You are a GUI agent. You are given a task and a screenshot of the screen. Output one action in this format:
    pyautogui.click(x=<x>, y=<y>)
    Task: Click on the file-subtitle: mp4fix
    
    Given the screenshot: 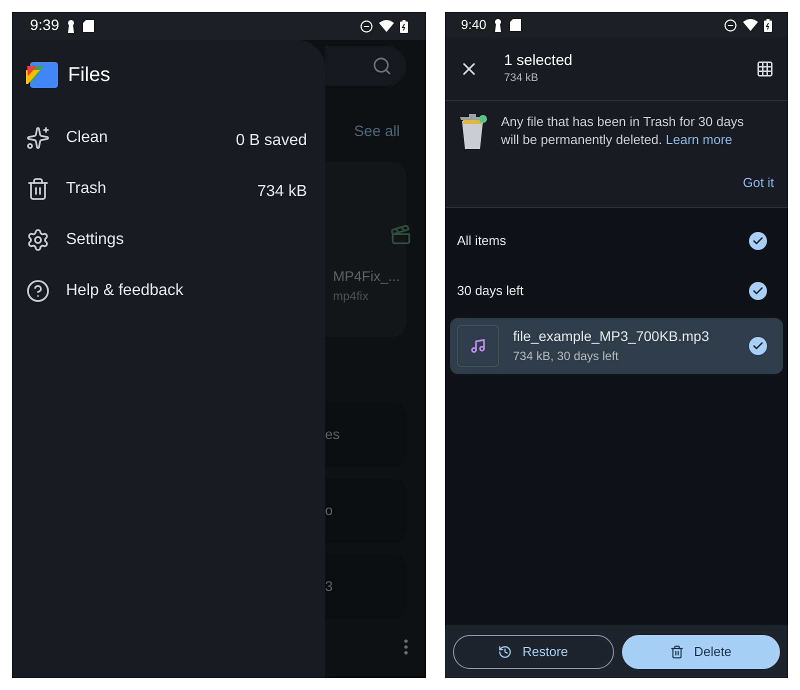 What is the action you would take?
    pyautogui.click(x=351, y=296)
    